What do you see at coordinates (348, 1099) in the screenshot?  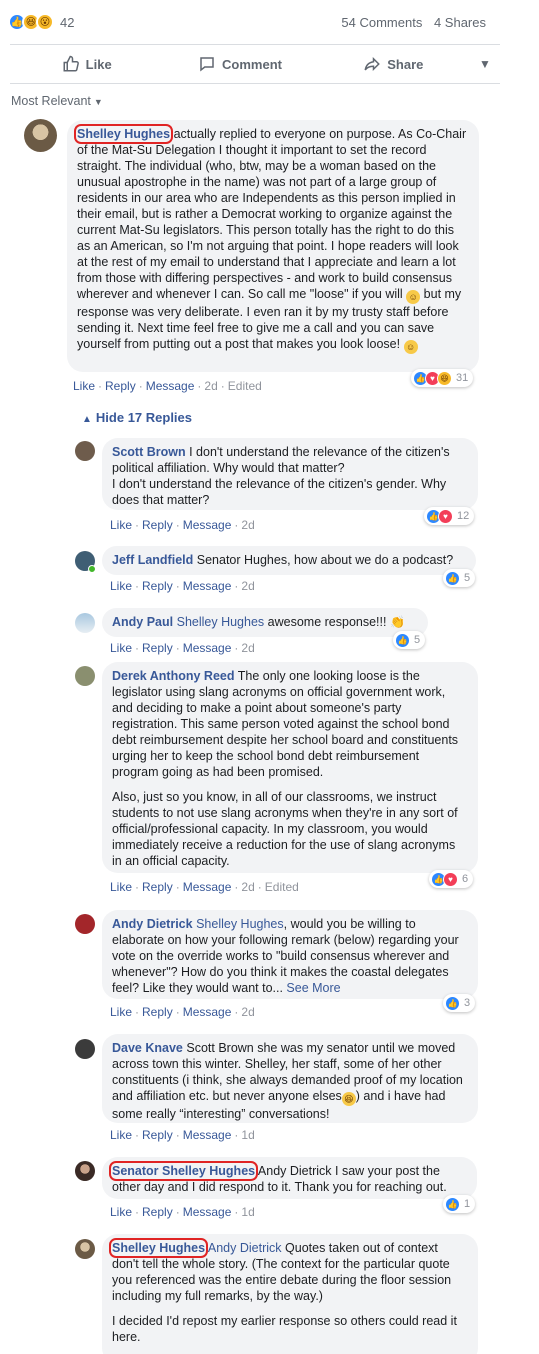 I see `grinning-emoji-icon: 😆` at bounding box center [348, 1099].